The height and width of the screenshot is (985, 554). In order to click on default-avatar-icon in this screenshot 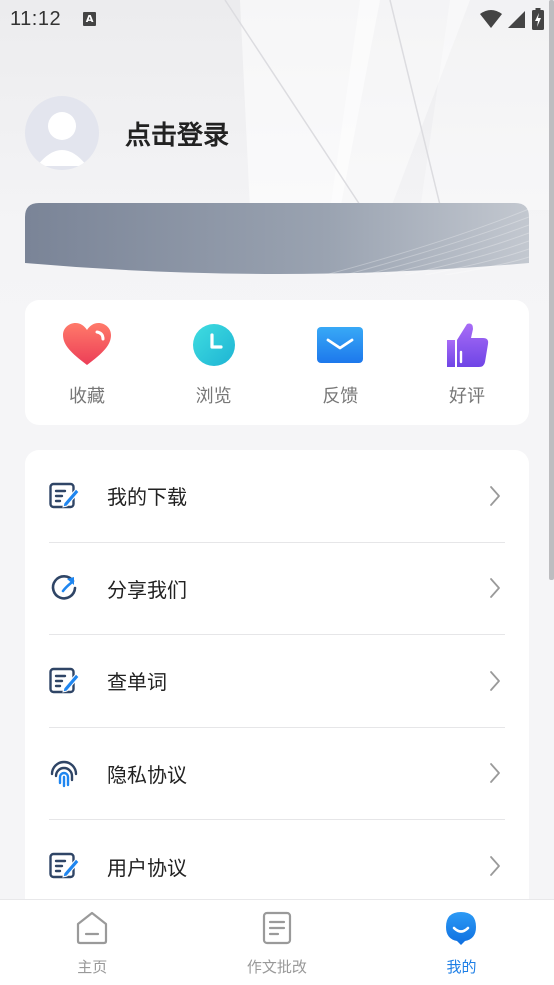, I will do `click(62, 133)`.